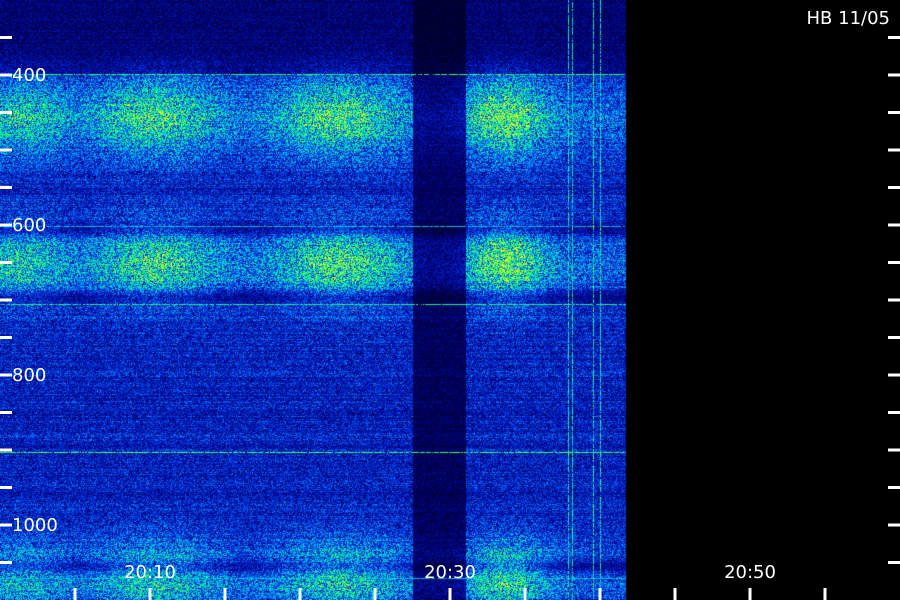 The width and height of the screenshot is (900, 600). Describe the element at coordinates (29, 225) in the screenshot. I see `y-tick-label: 600` at that location.